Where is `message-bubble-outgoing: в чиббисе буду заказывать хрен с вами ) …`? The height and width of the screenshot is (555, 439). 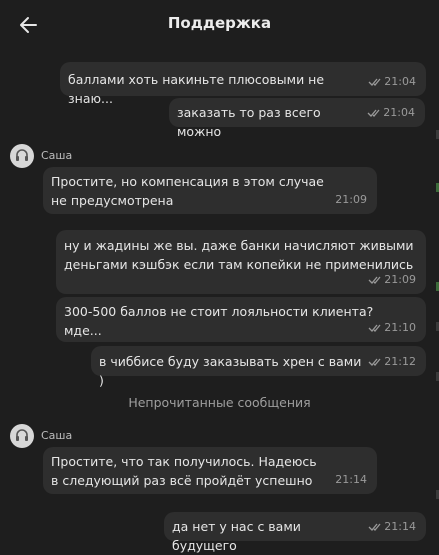 message-bubble-outgoing: в чиббисе буду заказывать хрен с вами ) … is located at coordinates (258, 367).